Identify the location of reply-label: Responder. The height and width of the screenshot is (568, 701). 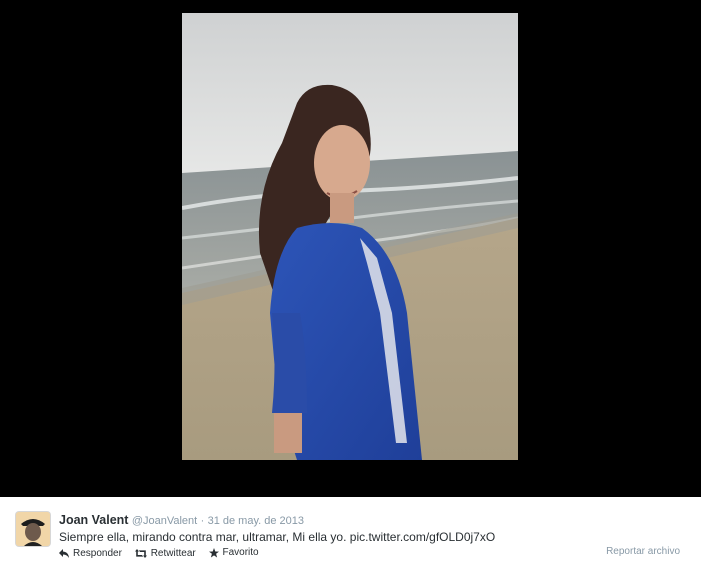
(97, 553).